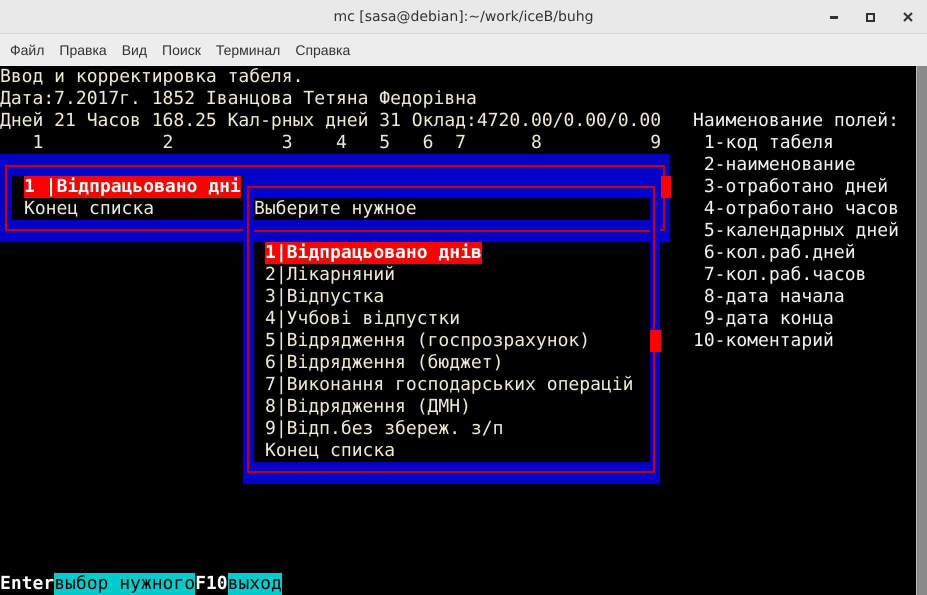  I want to click on key-label: F10, so click(211, 584).